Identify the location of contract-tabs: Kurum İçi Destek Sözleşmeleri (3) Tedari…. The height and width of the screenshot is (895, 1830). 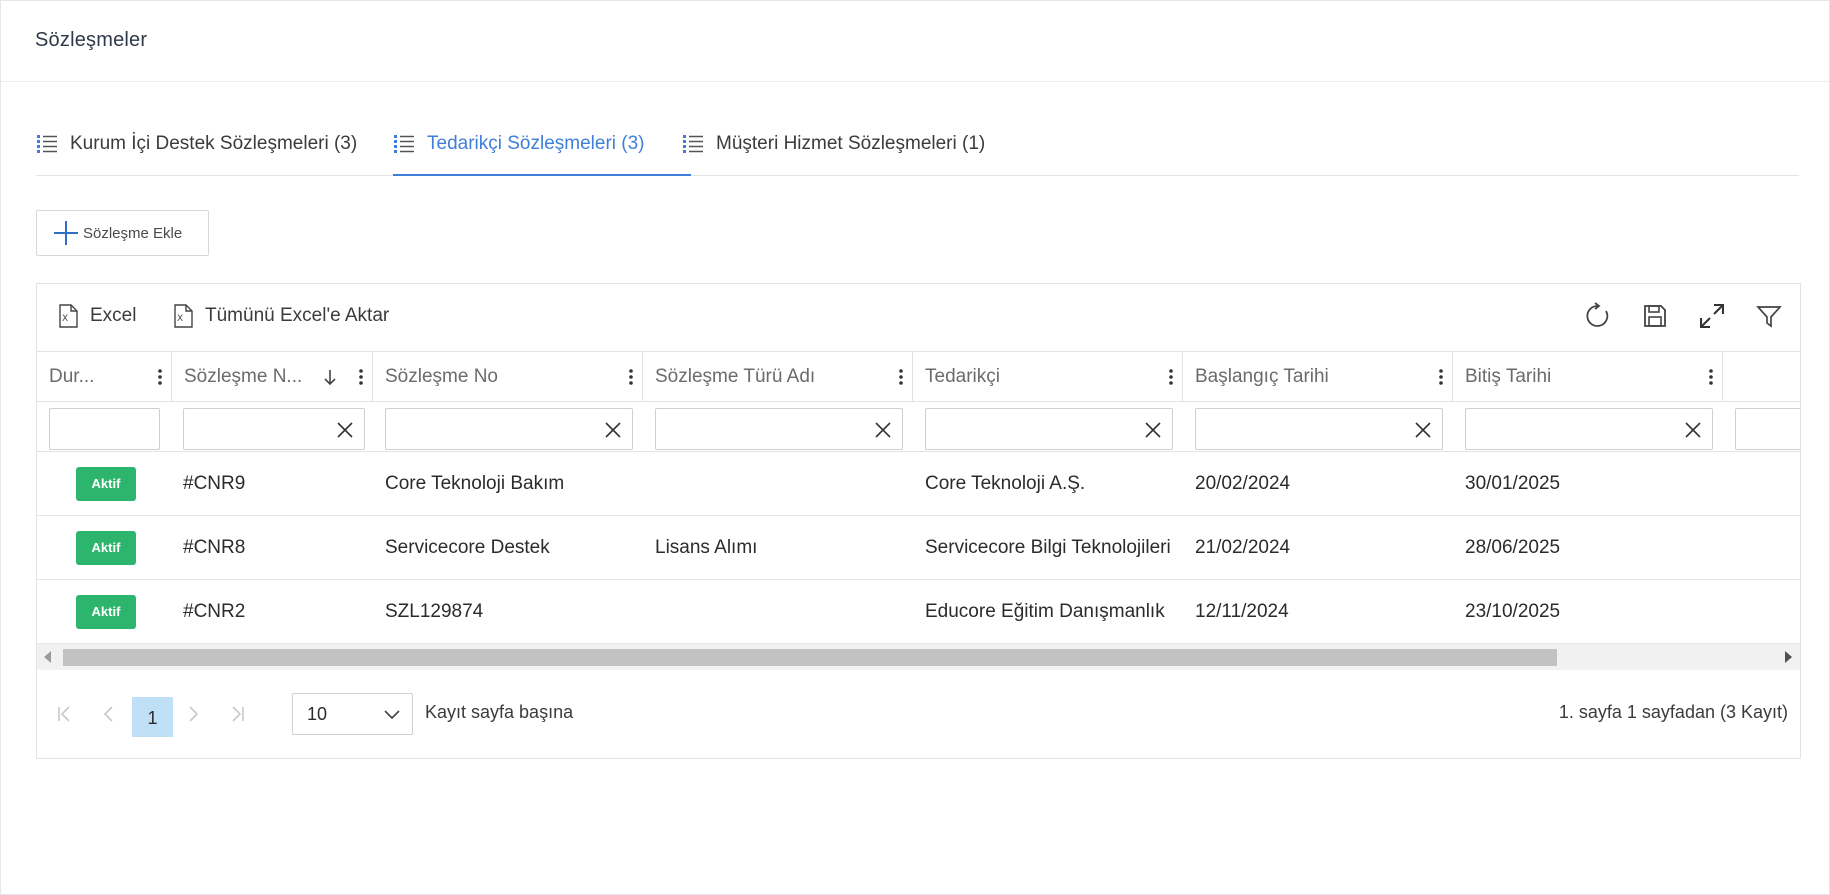
(917, 146).